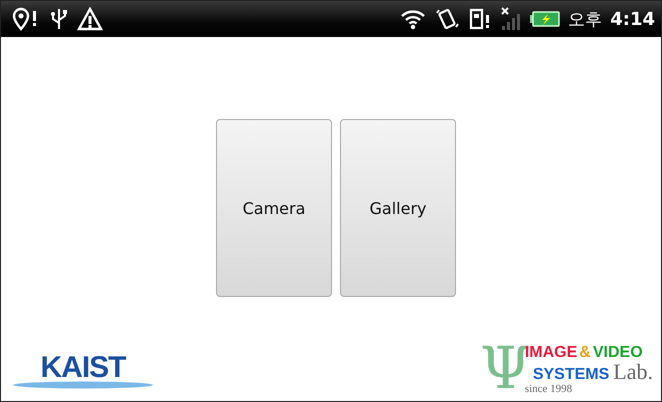  Describe the element at coordinates (585, 19) in the screenshot. I see `clock-period: 오후` at that location.